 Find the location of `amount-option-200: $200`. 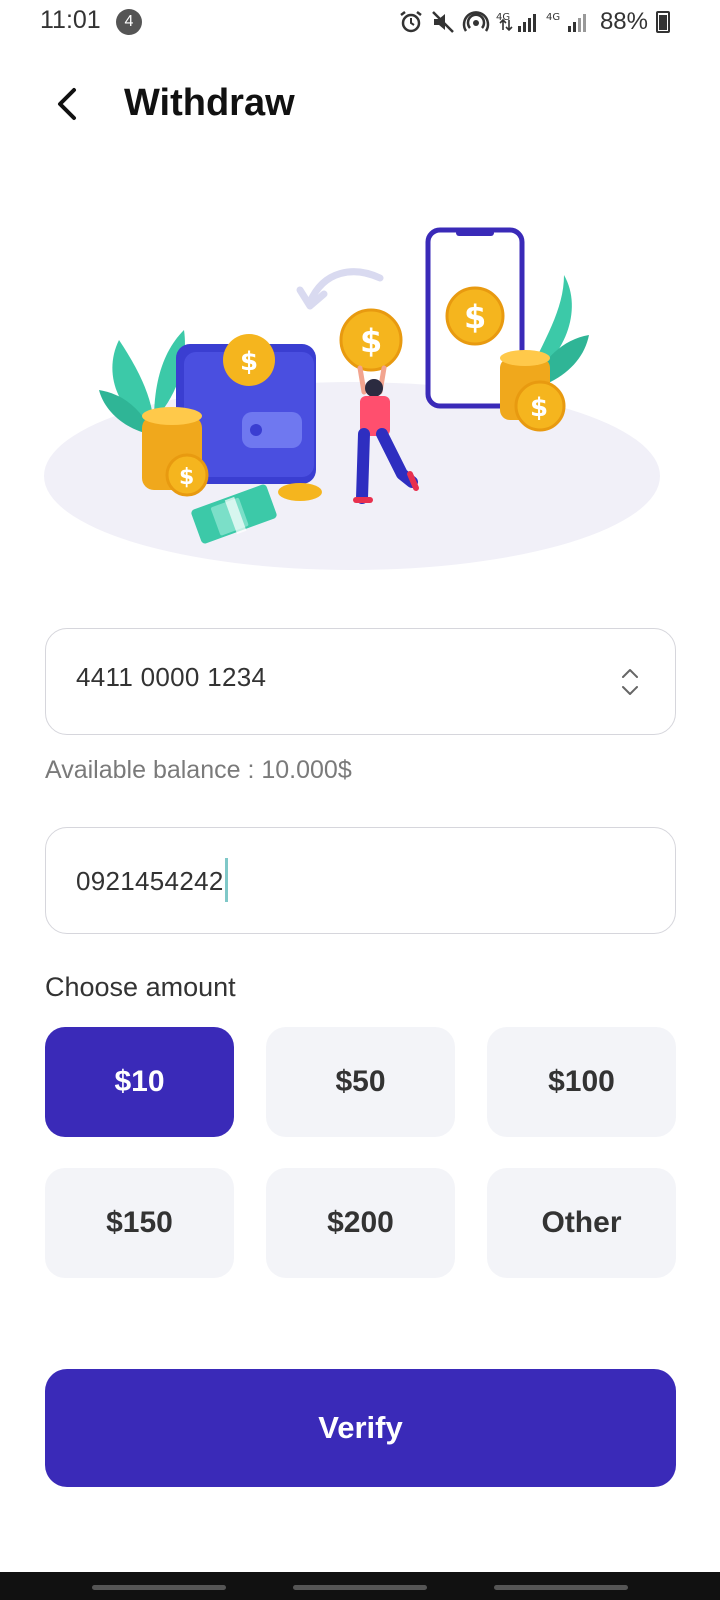

amount-option-200: $200 is located at coordinates (360, 1223).